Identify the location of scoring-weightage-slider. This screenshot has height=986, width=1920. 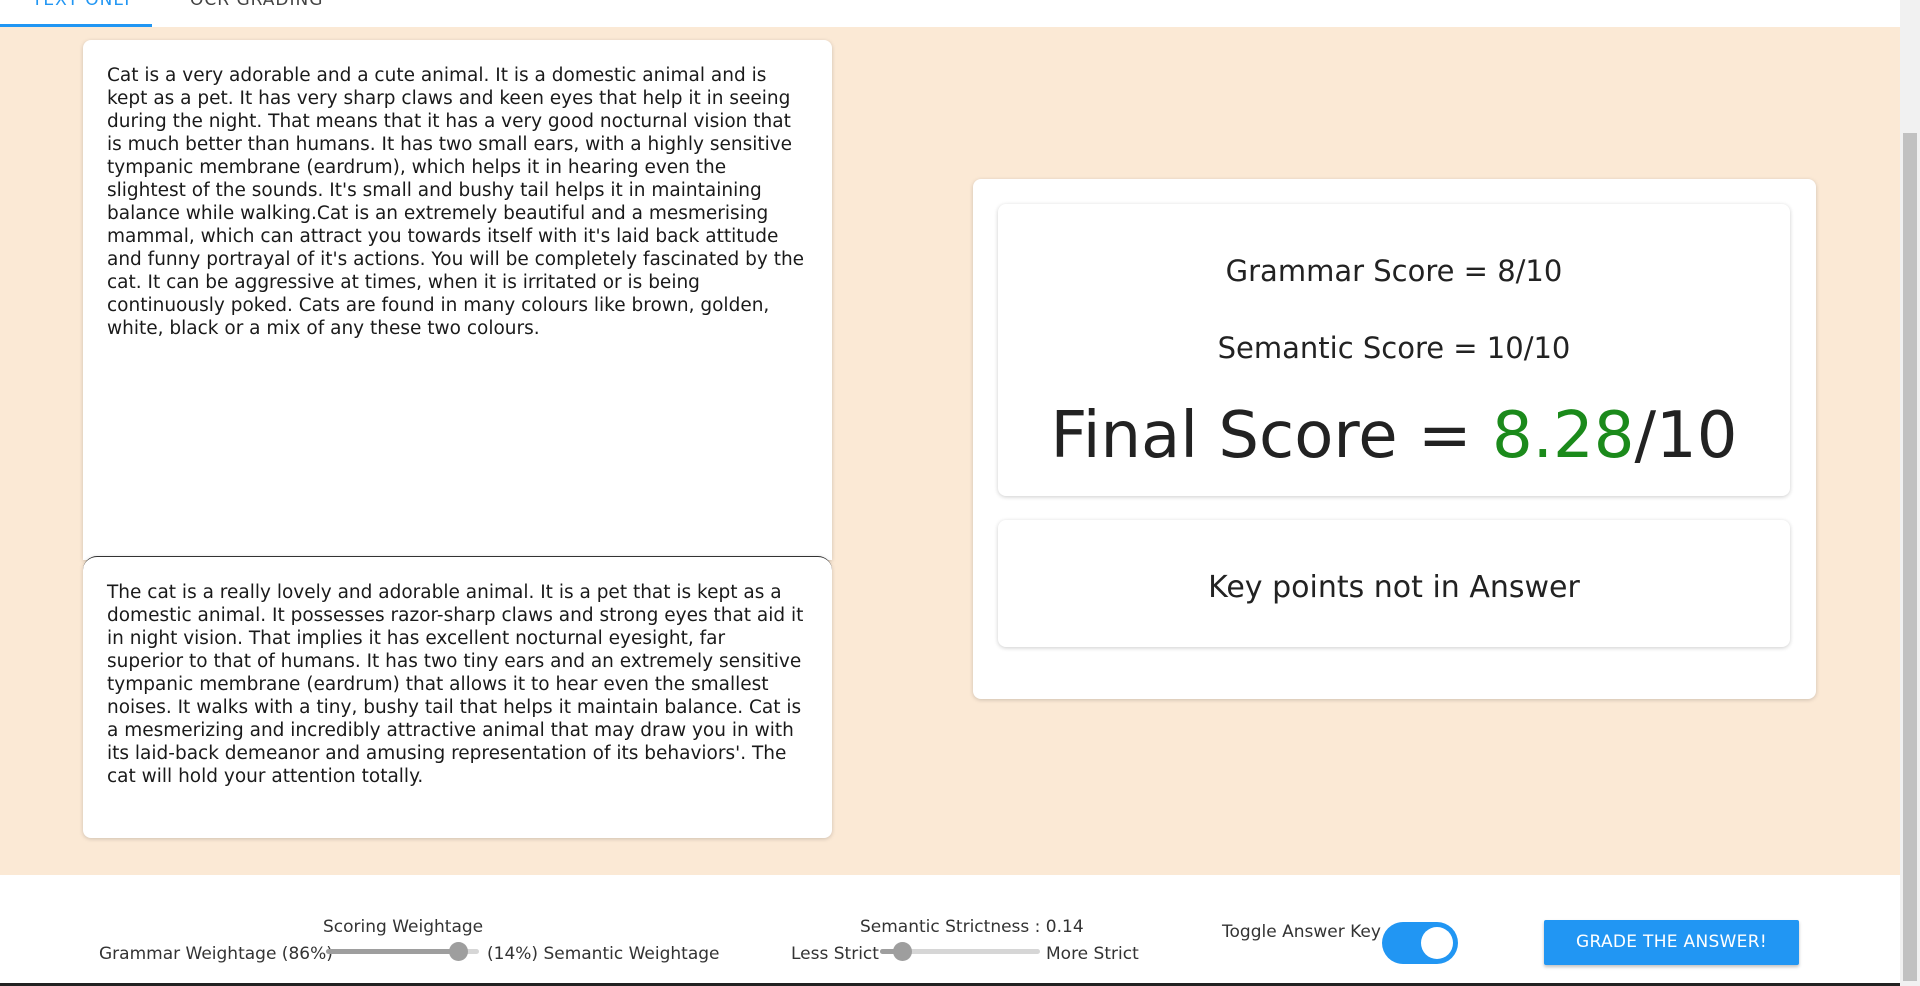
(402, 951).